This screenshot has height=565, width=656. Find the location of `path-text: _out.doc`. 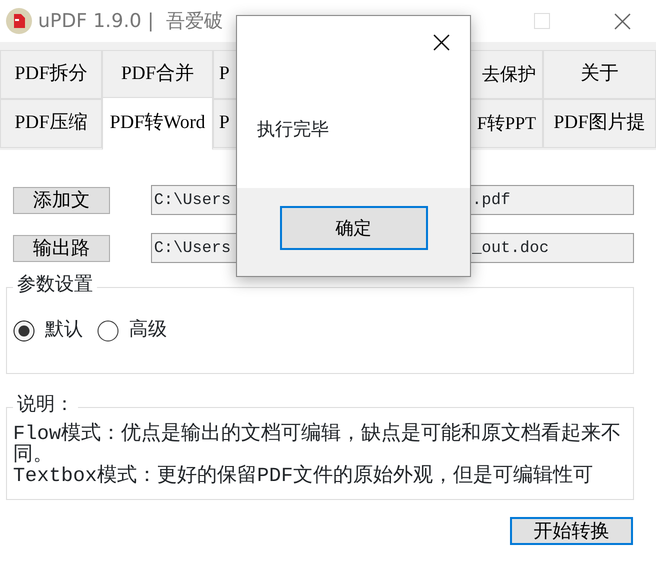

path-text: _out.doc is located at coordinates (511, 248).